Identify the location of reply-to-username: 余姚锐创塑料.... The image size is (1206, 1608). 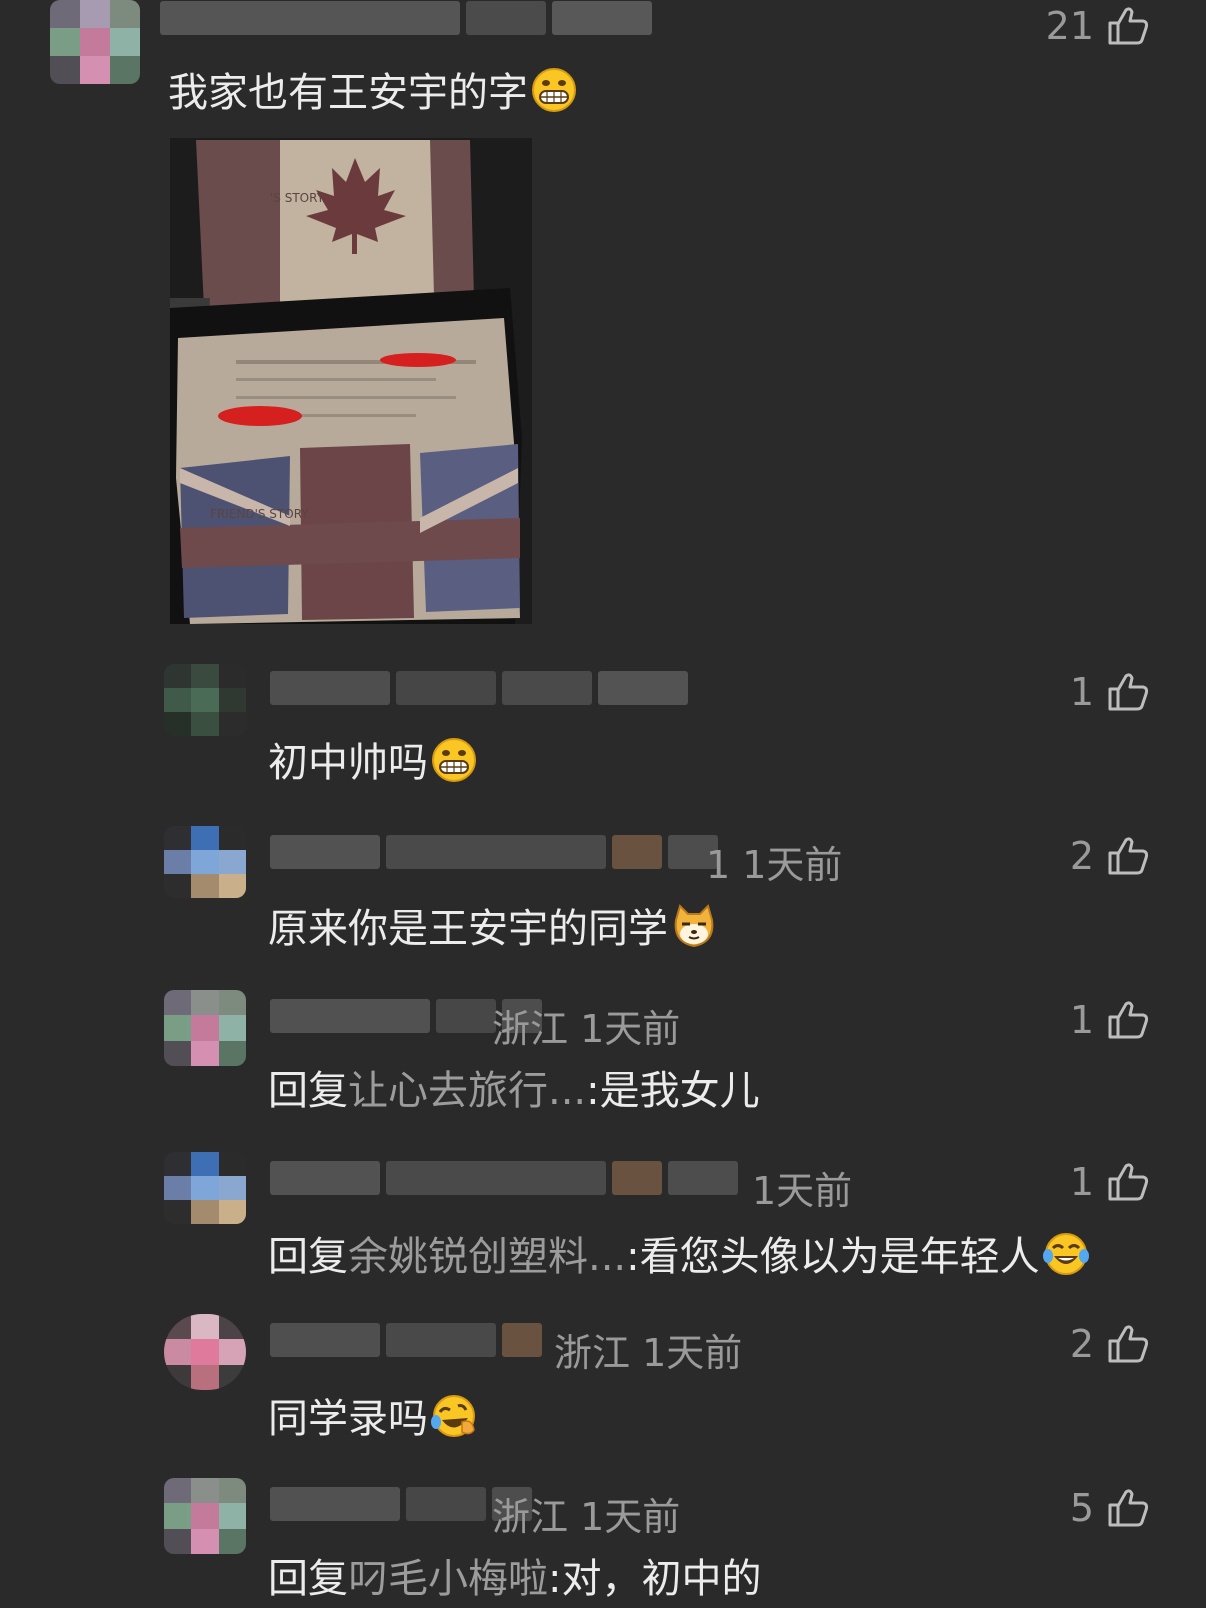
(487, 1257).